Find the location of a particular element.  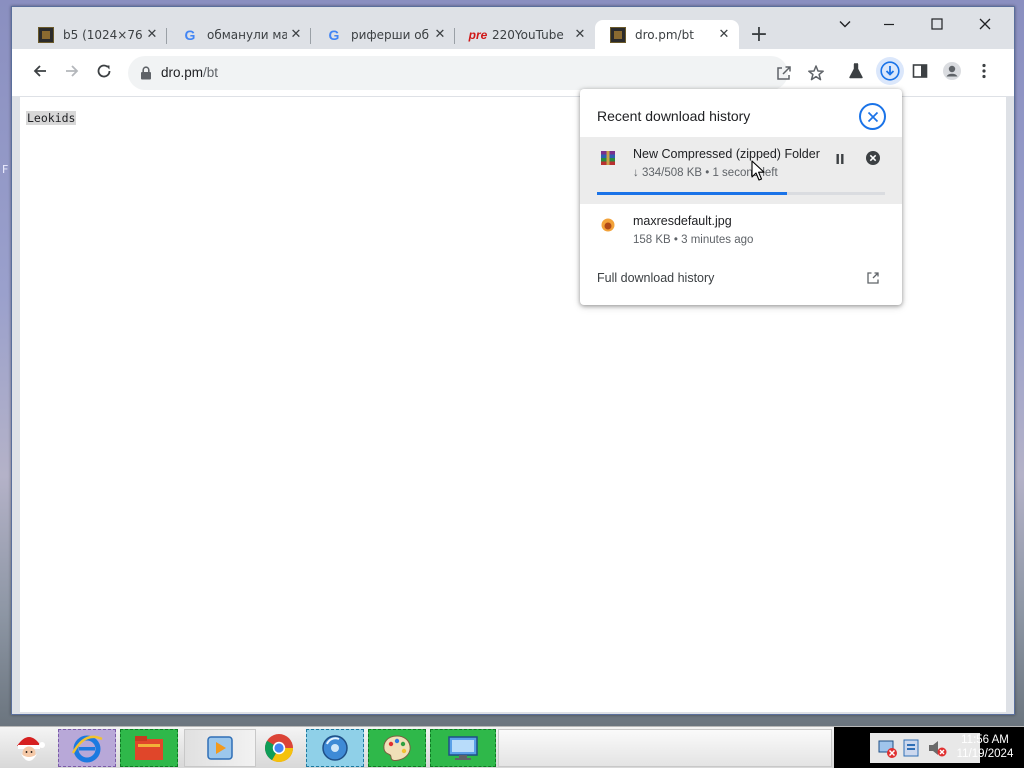

media-player-icon is located at coordinates (220, 748).